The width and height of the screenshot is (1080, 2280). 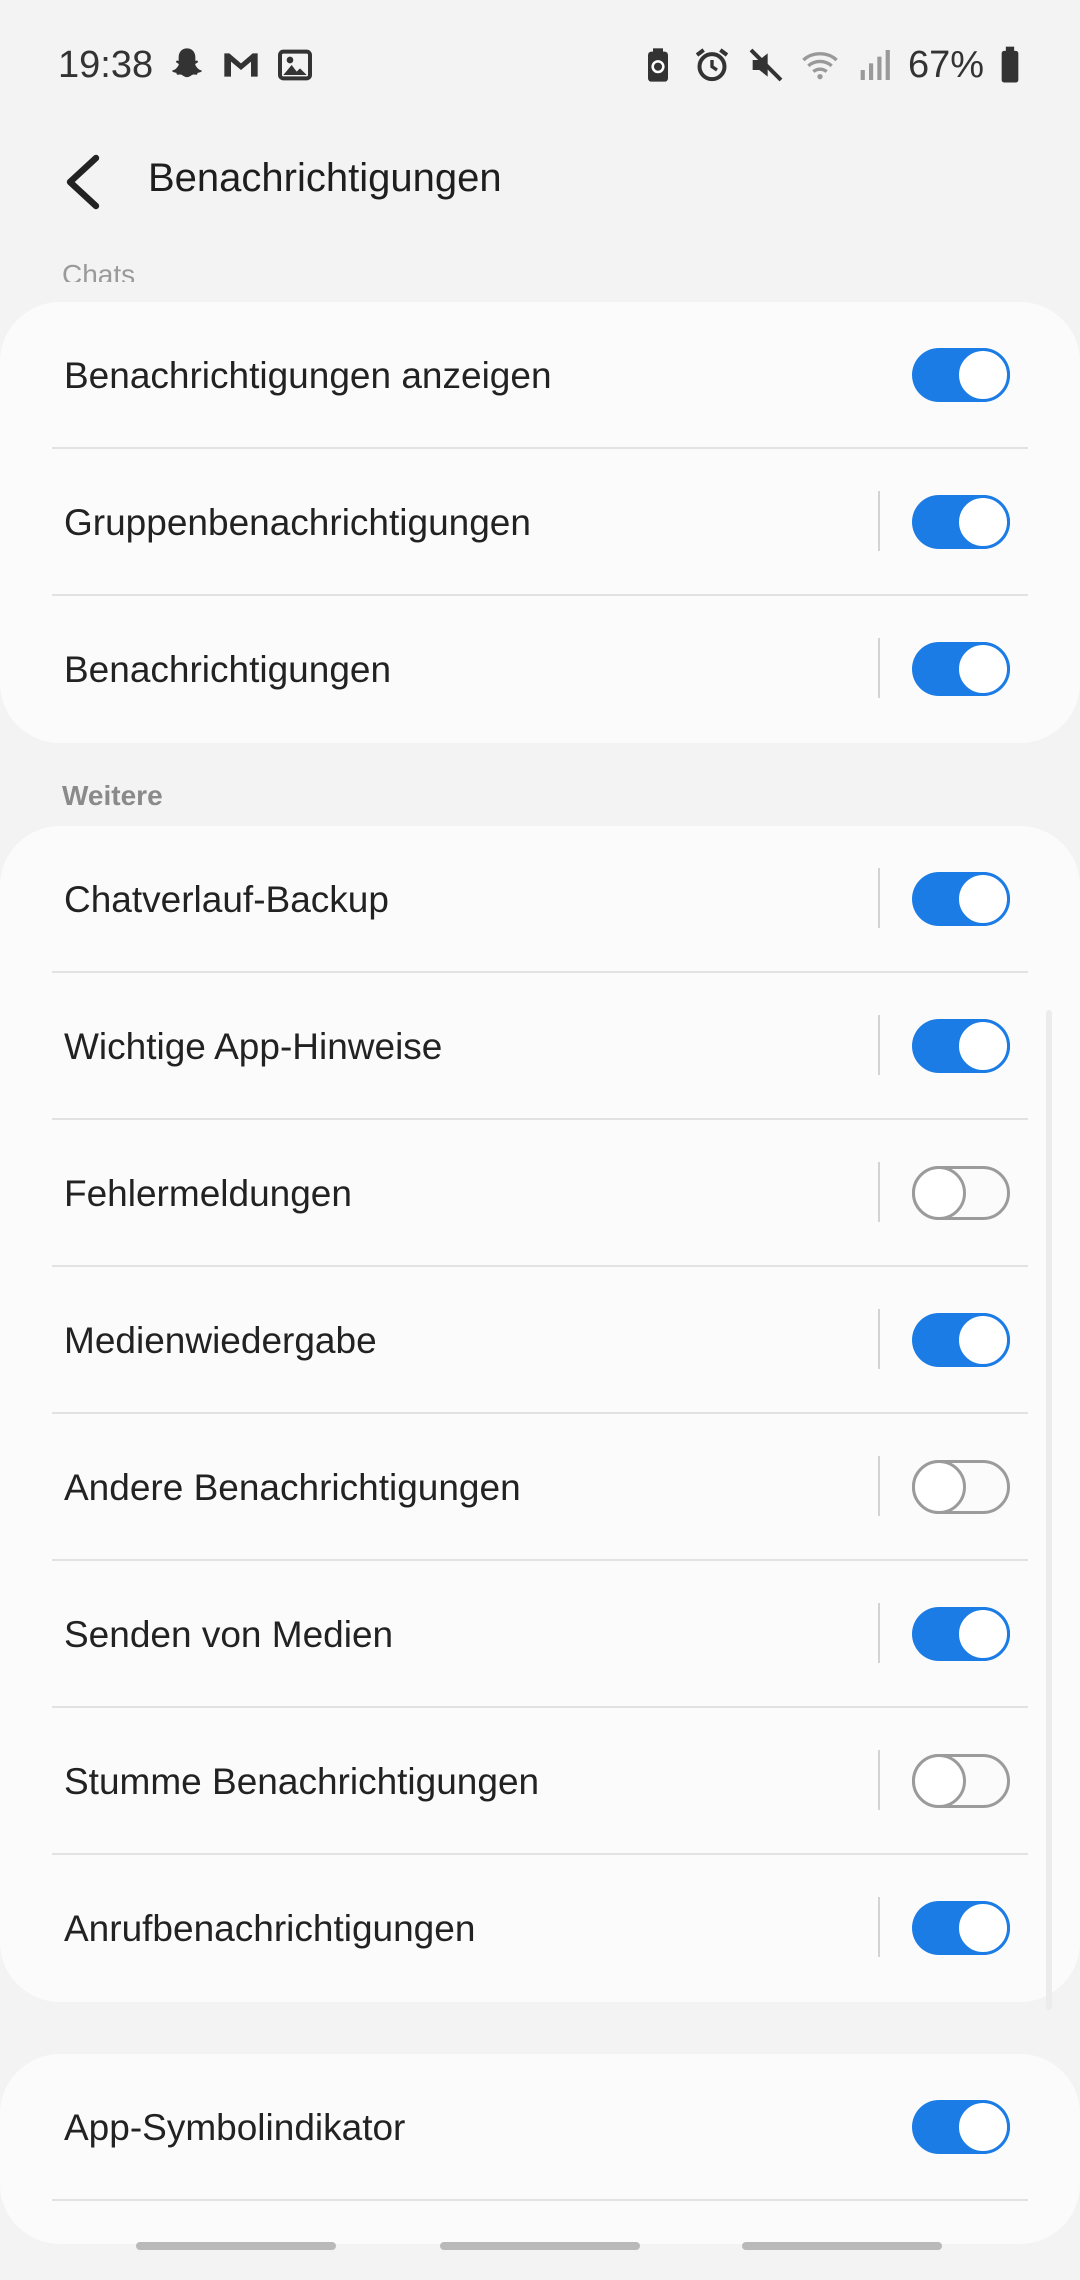 What do you see at coordinates (540, 182) in the screenshot?
I see `app-bar: Benachrichtigungen` at bounding box center [540, 182].